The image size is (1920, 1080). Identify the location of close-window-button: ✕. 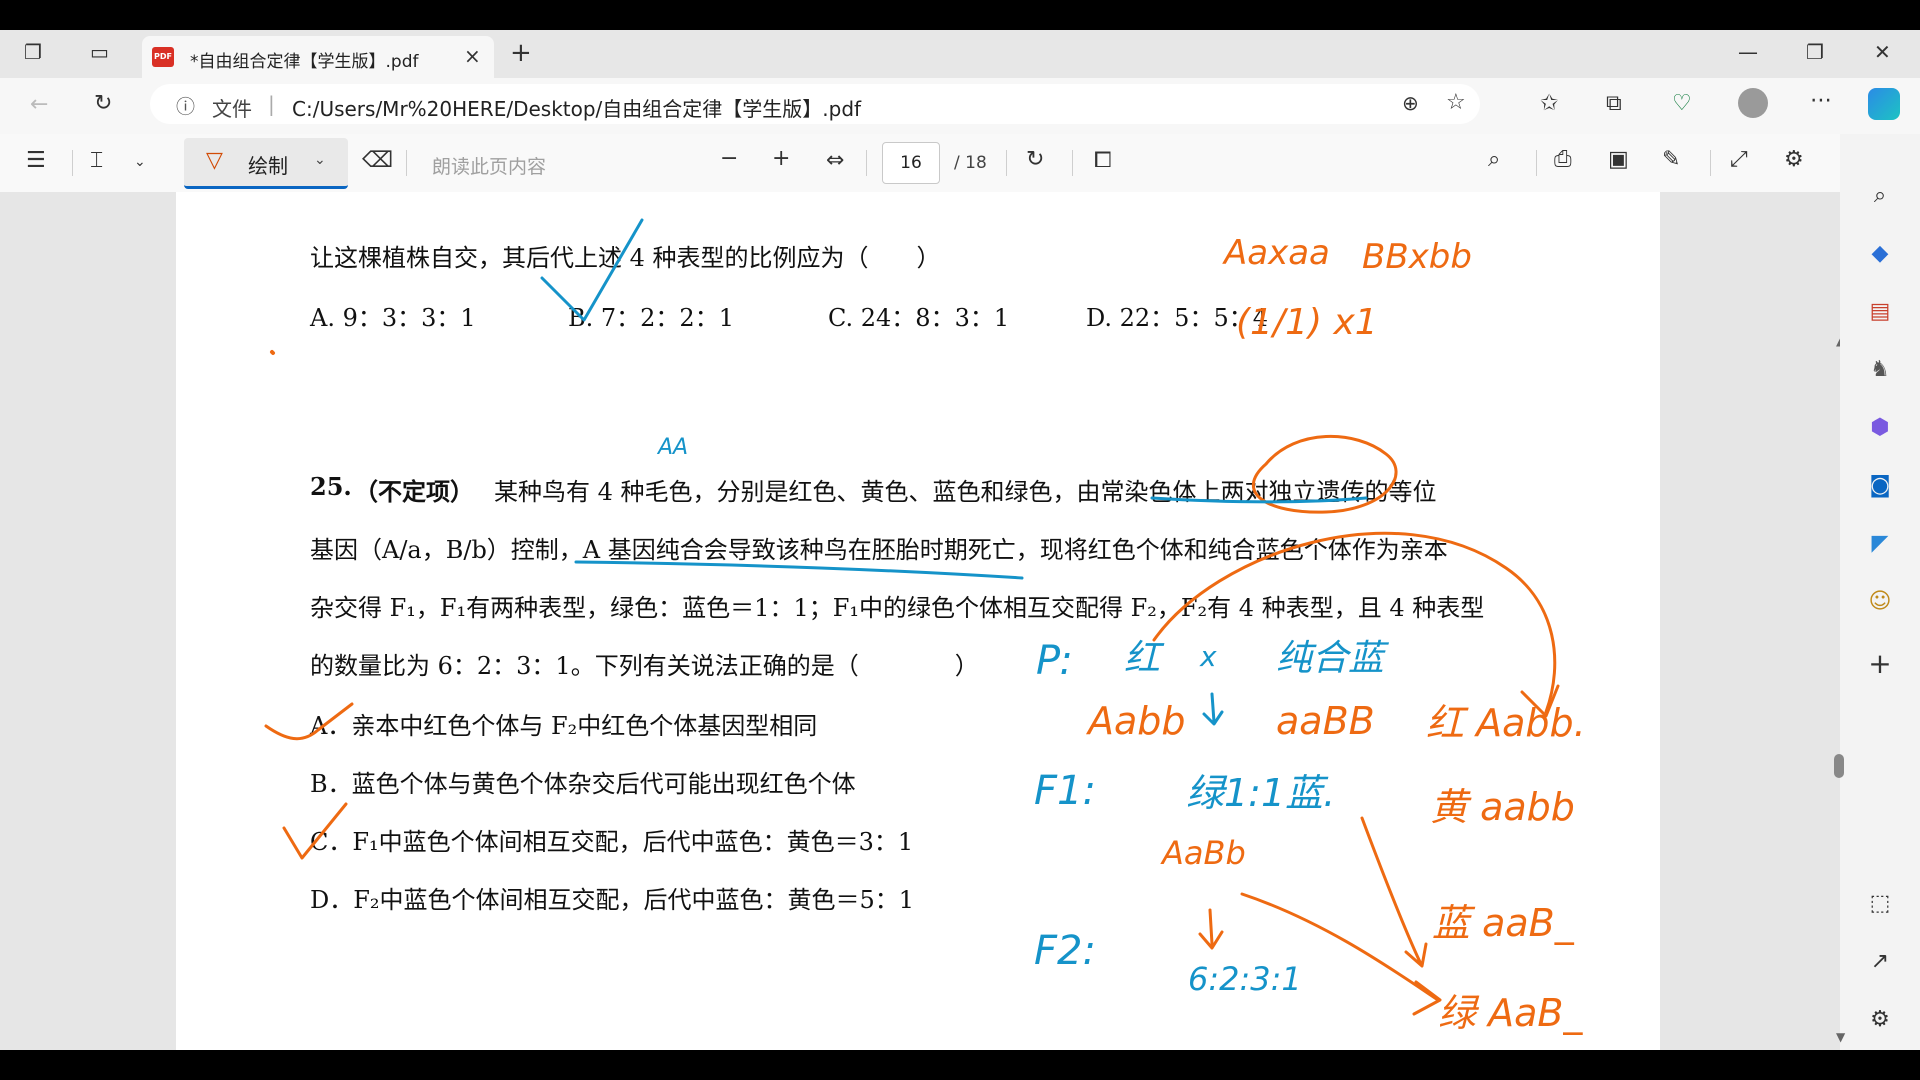
(1882, 52).